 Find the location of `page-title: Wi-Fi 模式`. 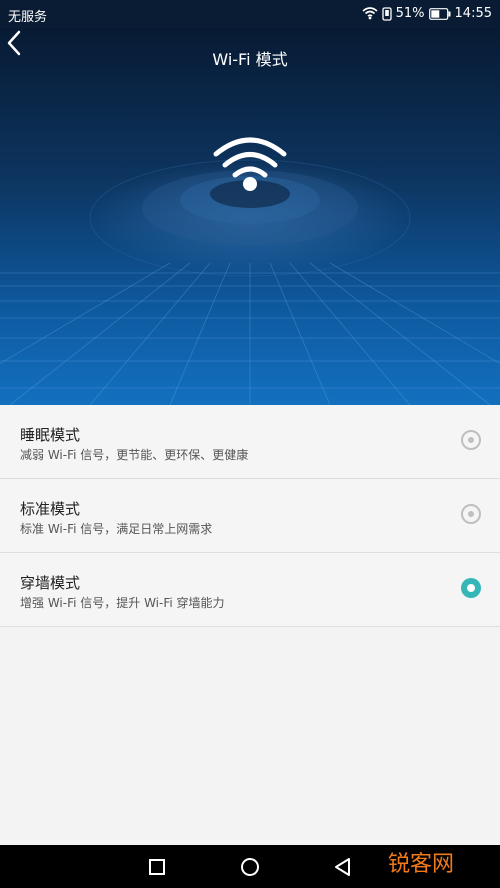

page-title: Wi-Fi 模式 is located at coordinates (250, 59).